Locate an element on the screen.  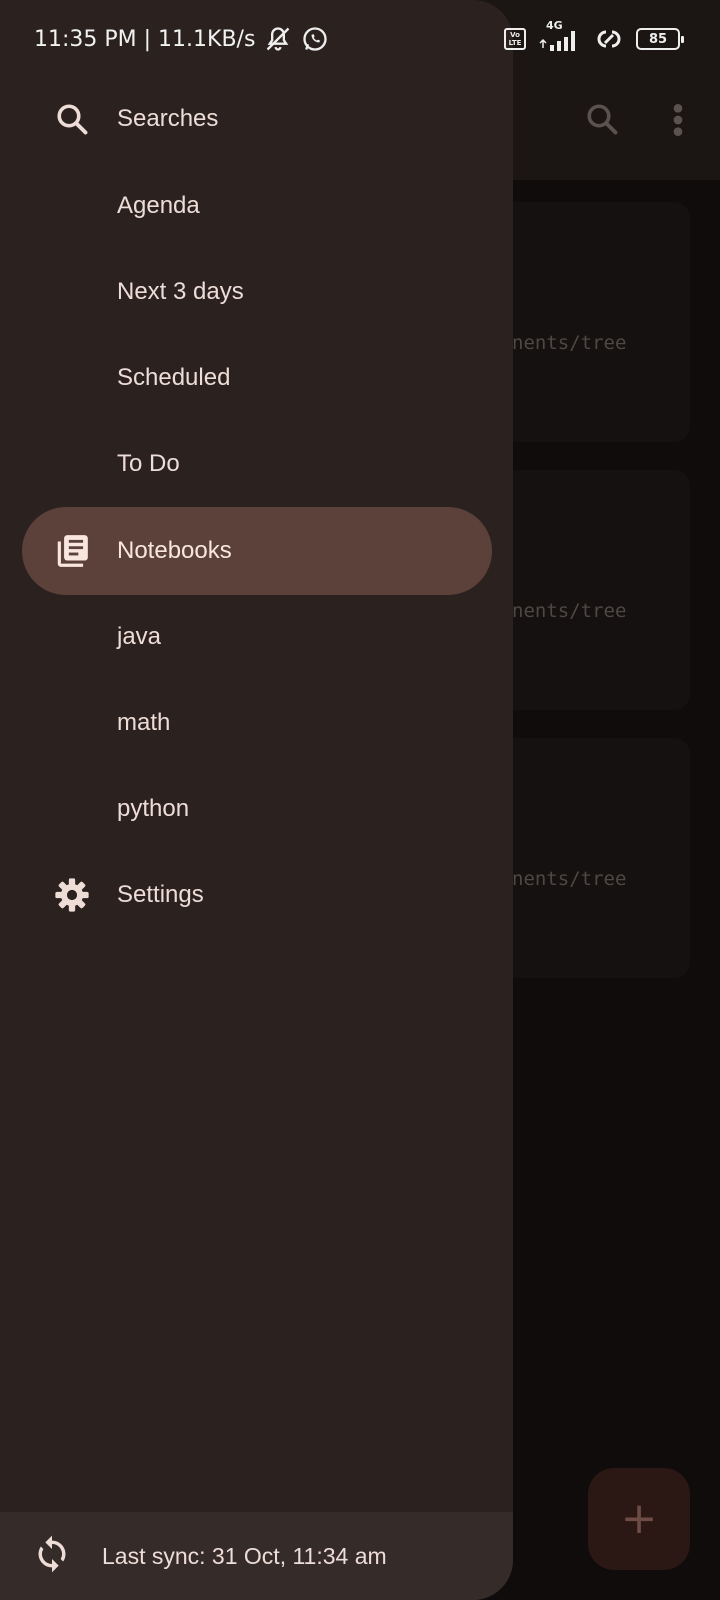
battery-level: 85 is located at coordinates (658, 39).